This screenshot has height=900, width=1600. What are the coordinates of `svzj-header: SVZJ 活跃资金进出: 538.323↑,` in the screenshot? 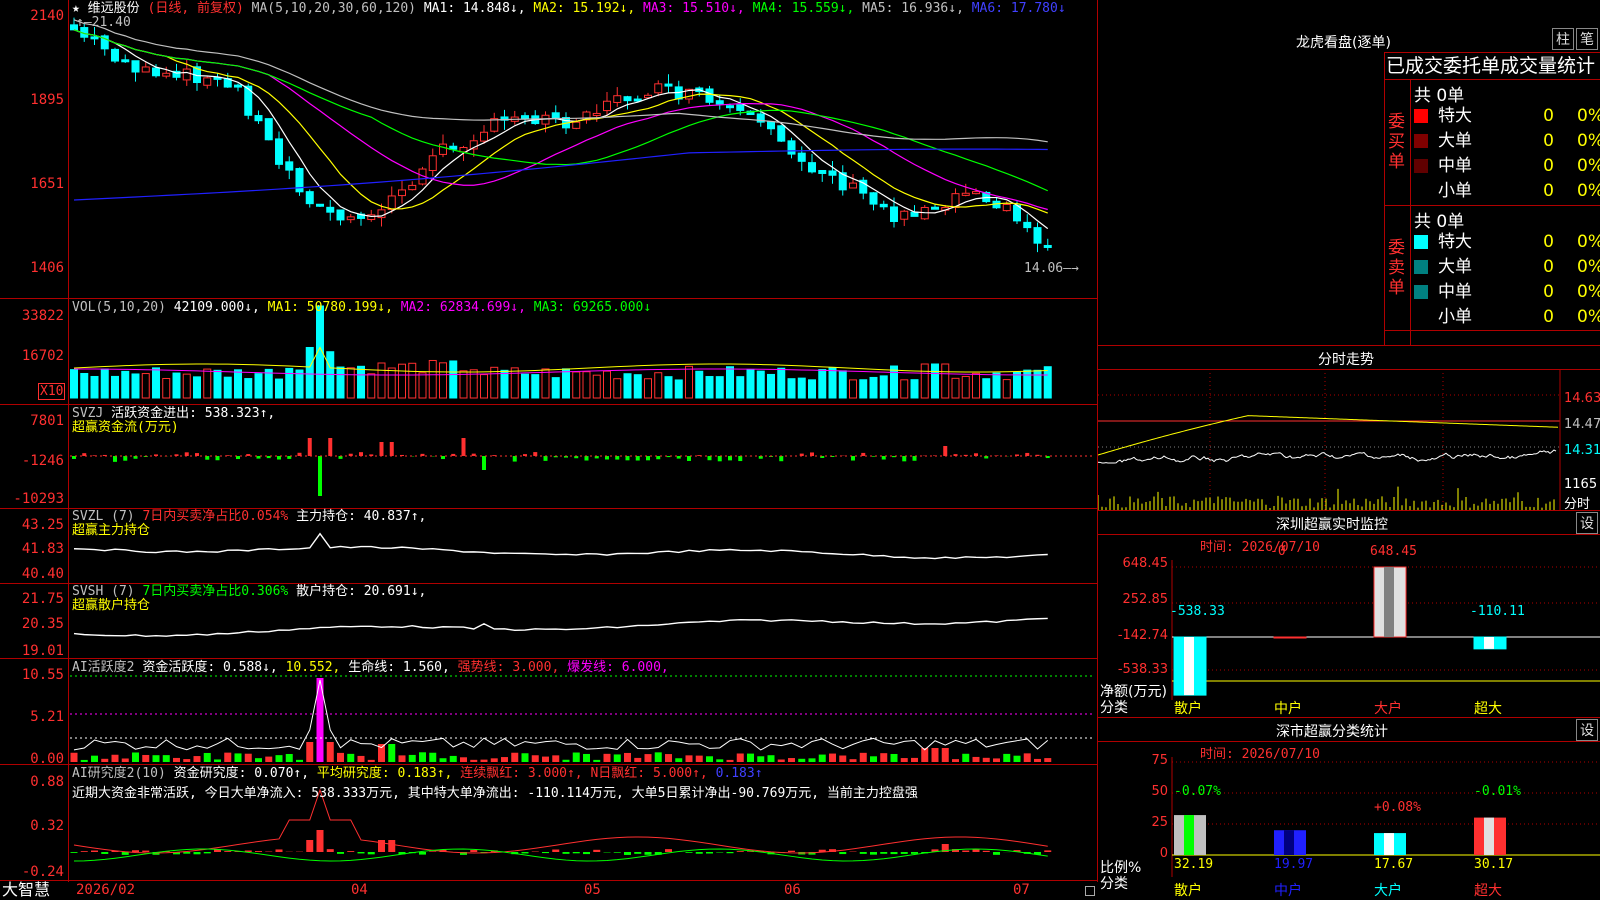 It's located at (173, 414).